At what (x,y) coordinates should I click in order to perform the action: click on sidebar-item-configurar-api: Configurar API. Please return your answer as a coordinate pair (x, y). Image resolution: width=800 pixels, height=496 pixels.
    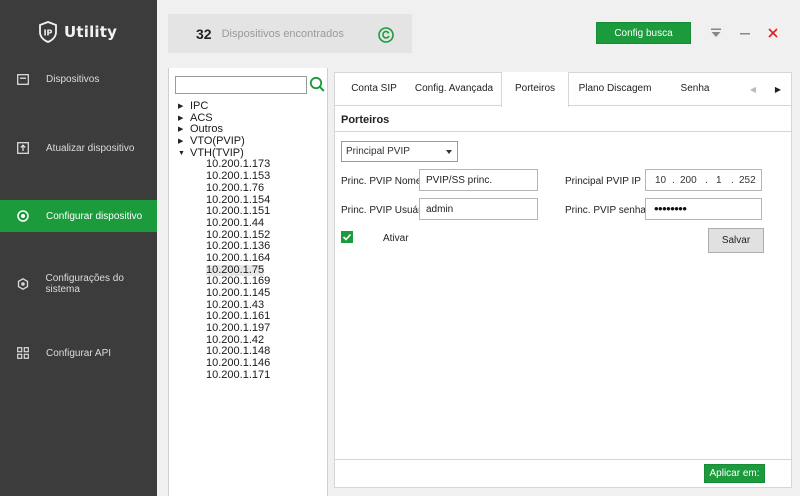
    Looking at the image, I should click on (78, 353).